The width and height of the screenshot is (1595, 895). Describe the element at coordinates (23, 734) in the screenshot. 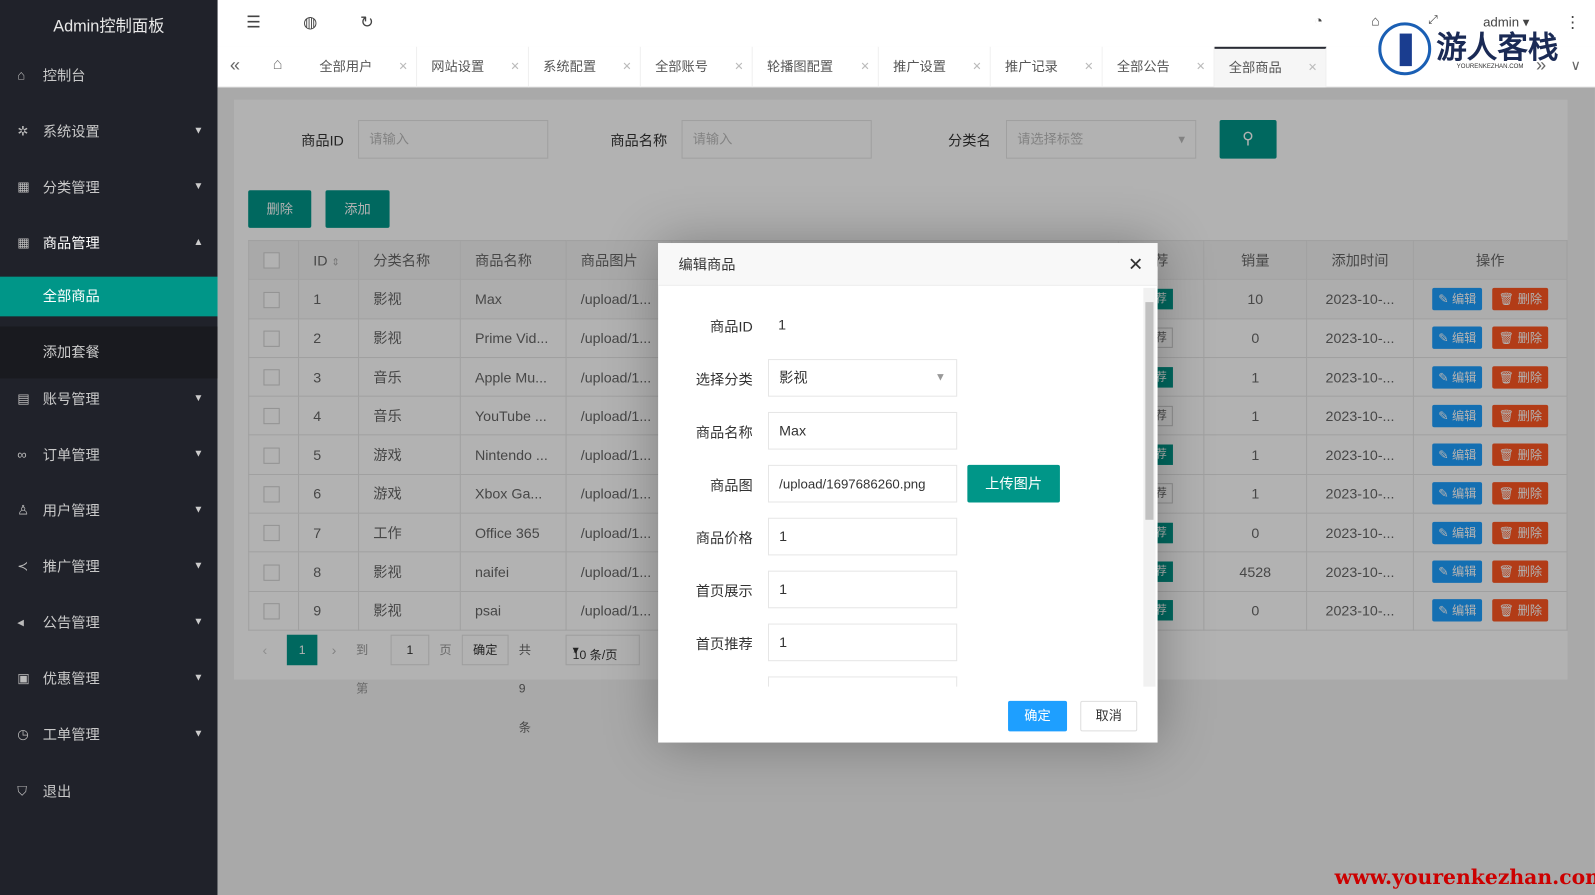

I see `clock-icon: ◷` at that location.